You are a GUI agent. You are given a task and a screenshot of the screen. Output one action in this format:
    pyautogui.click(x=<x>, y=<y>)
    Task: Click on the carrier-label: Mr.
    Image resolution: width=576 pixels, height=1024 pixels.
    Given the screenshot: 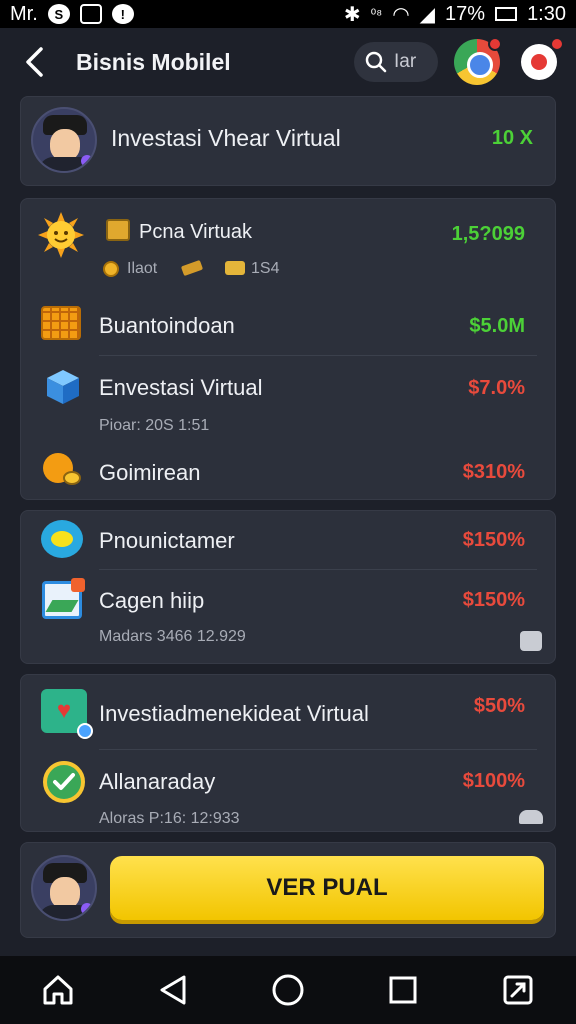 What is the action you would take?
    pyautogui.click(x=24, y=13)
    